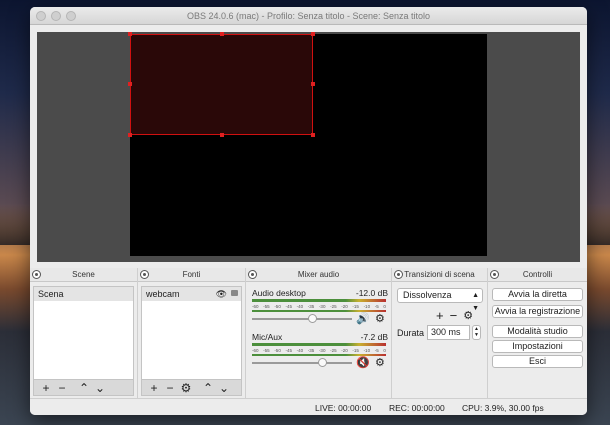  I want to click on scenes-toolbar: + − ⌃ ⌄, so click(83, 388).